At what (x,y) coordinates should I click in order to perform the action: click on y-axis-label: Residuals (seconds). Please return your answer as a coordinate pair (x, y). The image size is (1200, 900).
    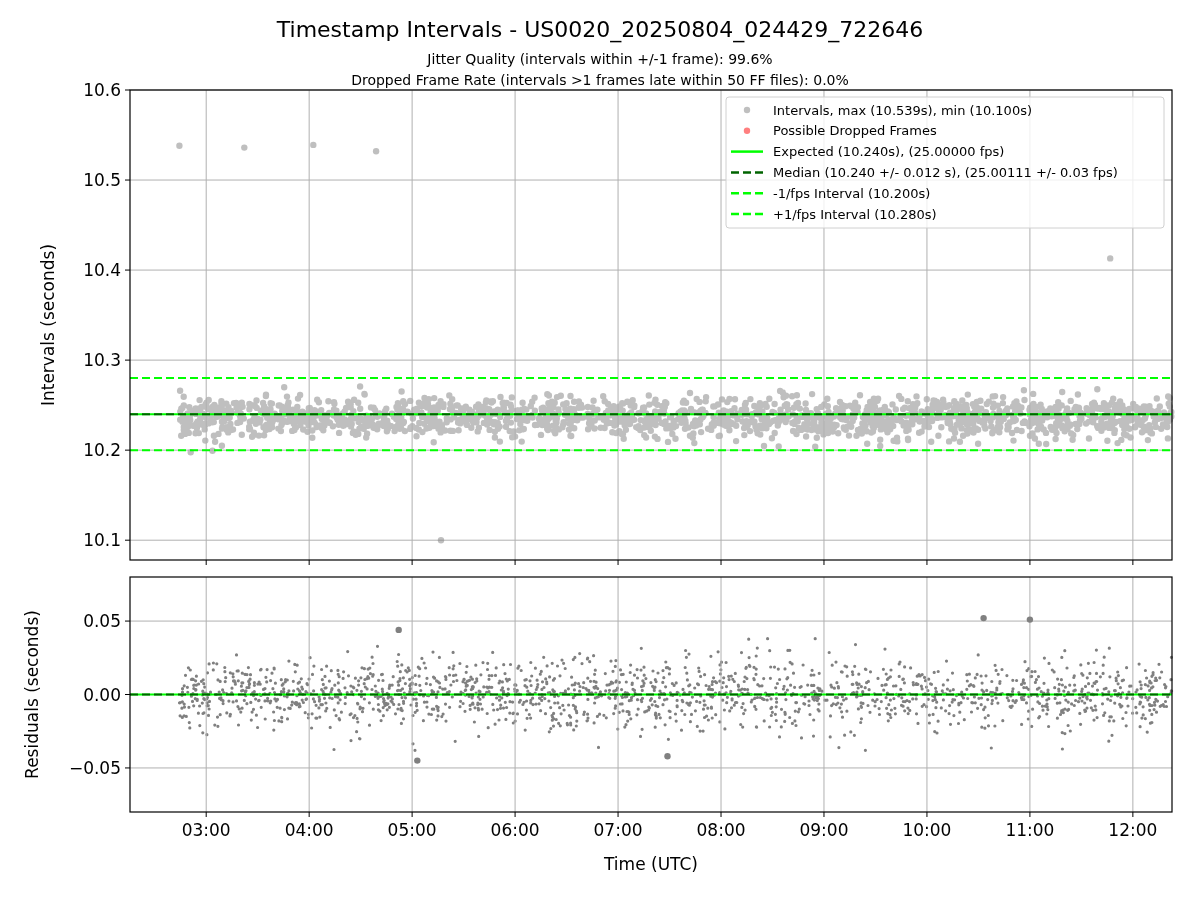
    Looking at the image, I should click on (32, 694).